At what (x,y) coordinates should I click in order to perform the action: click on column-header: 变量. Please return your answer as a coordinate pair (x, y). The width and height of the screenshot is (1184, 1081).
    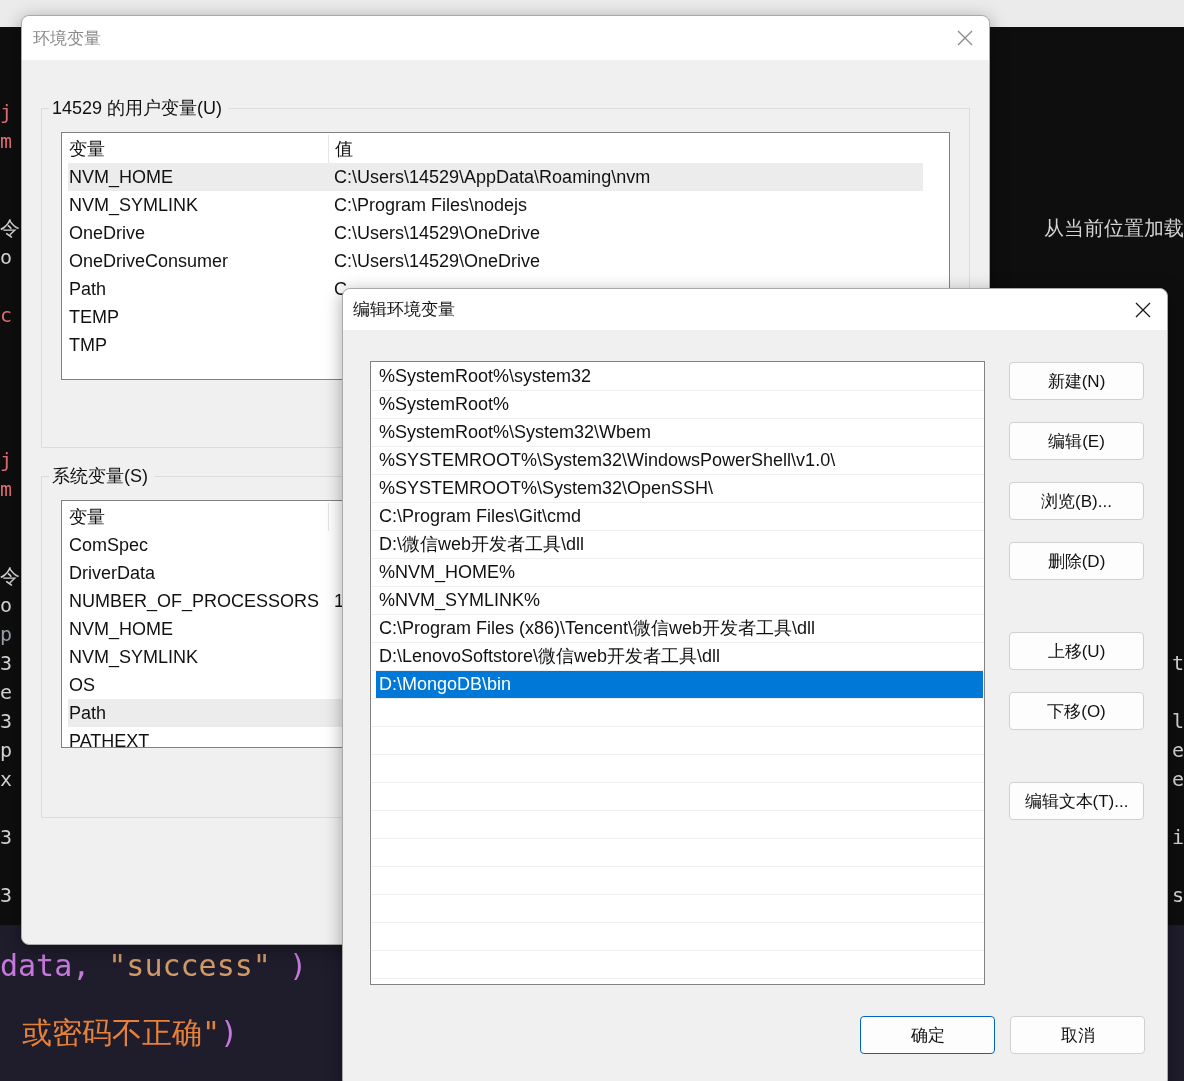
    Looking at the image, I should click on (198, 517).